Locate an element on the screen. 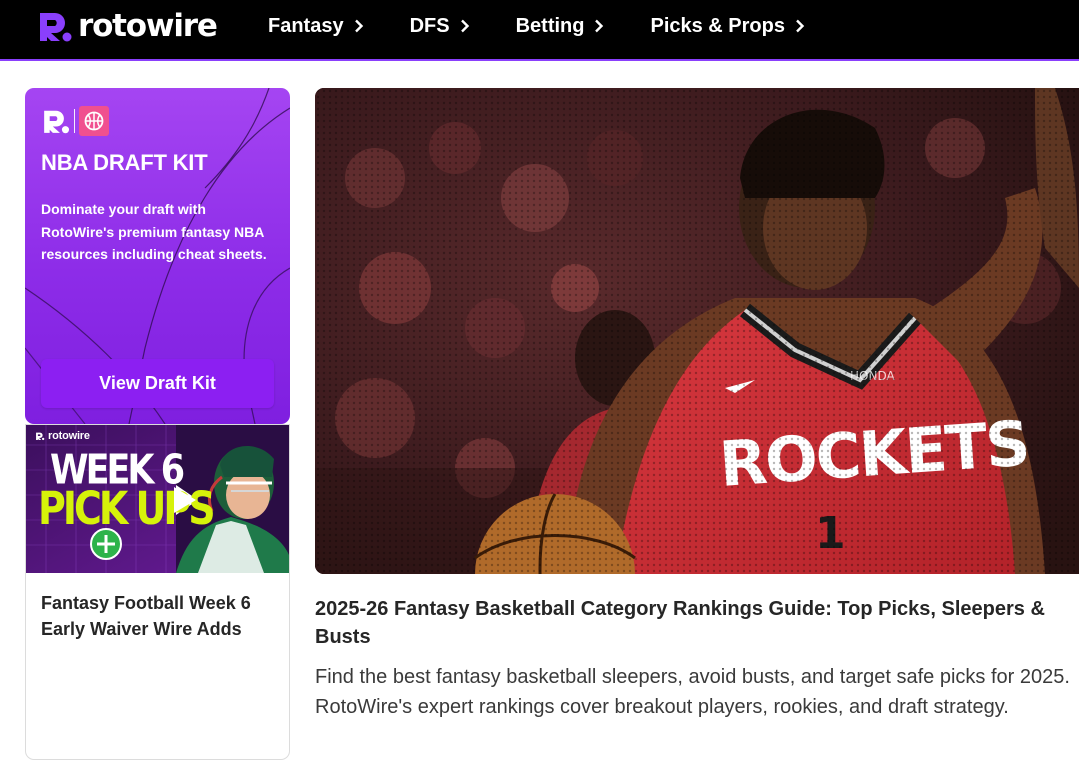  basketball-badge is located at coordinates (94, 121).